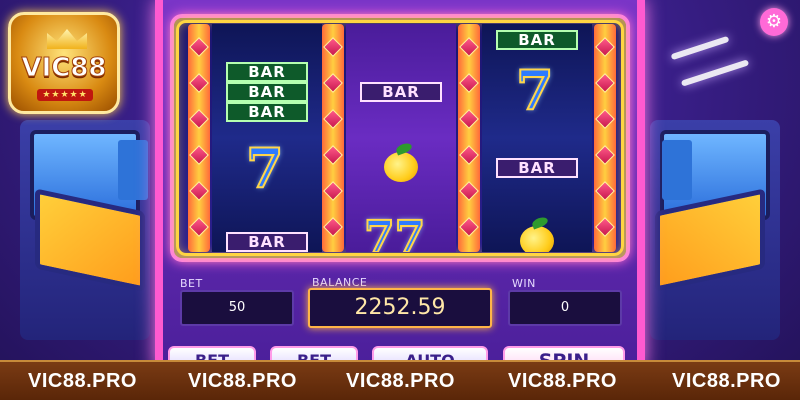 This screenshot has height=400, width=800. What do you see at coordinates (394, 231) in the screenshot?
I see `double-seven-symbol: 77` at bounding box center [394, 231].